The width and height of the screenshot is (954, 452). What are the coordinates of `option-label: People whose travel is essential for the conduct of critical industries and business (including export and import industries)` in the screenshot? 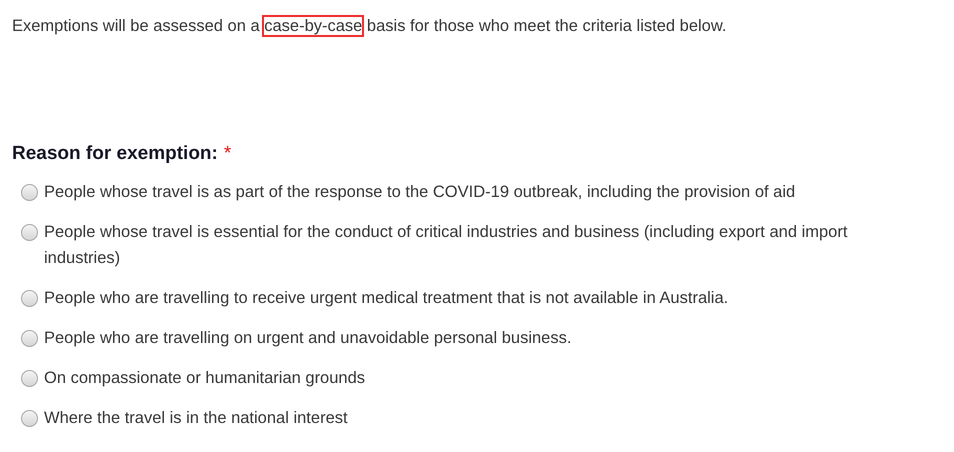 It's located at (446, 245).